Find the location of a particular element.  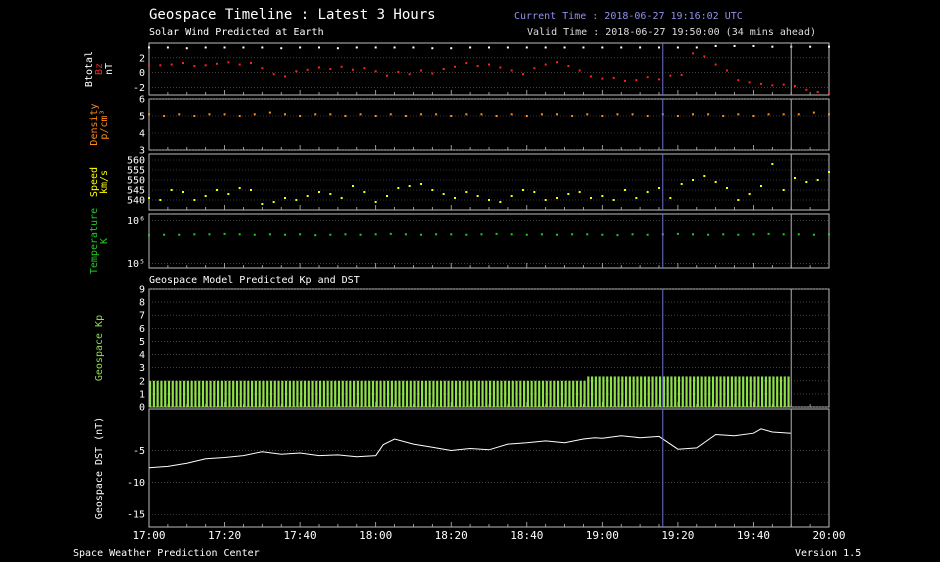

y-tick-label: 5 is located at coordinates (142, 342).